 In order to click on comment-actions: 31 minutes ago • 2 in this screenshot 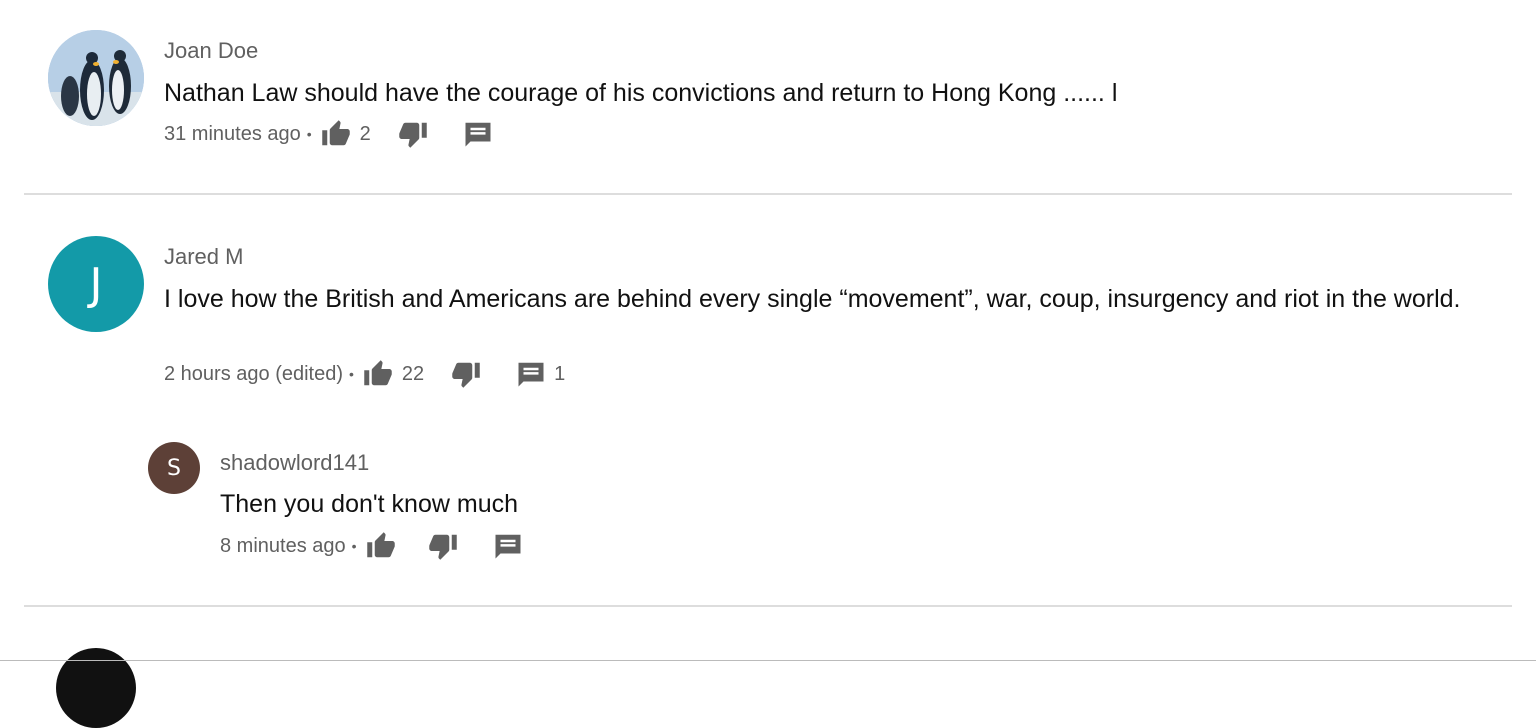, I will do `click(328, 134)`.